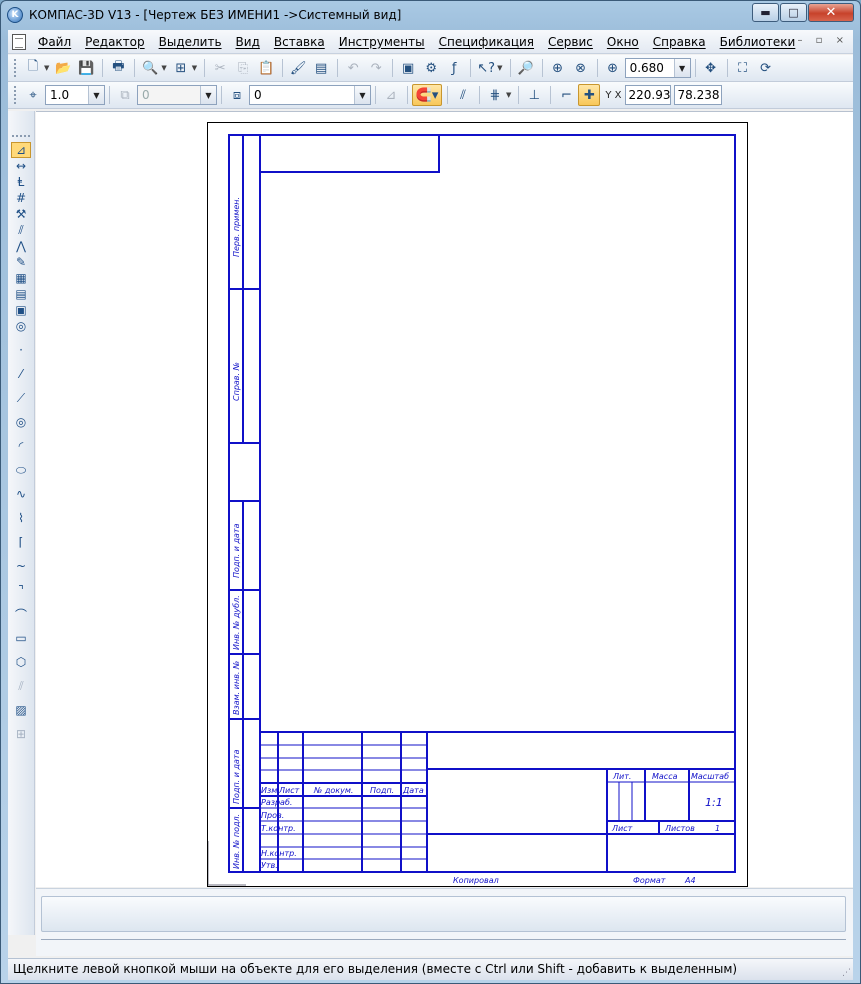 This screenshot has width=861, height=984. Describe the element at coordinates (766, 68) in the screenshot. I see `refresh-icon: ⟳` at that location.